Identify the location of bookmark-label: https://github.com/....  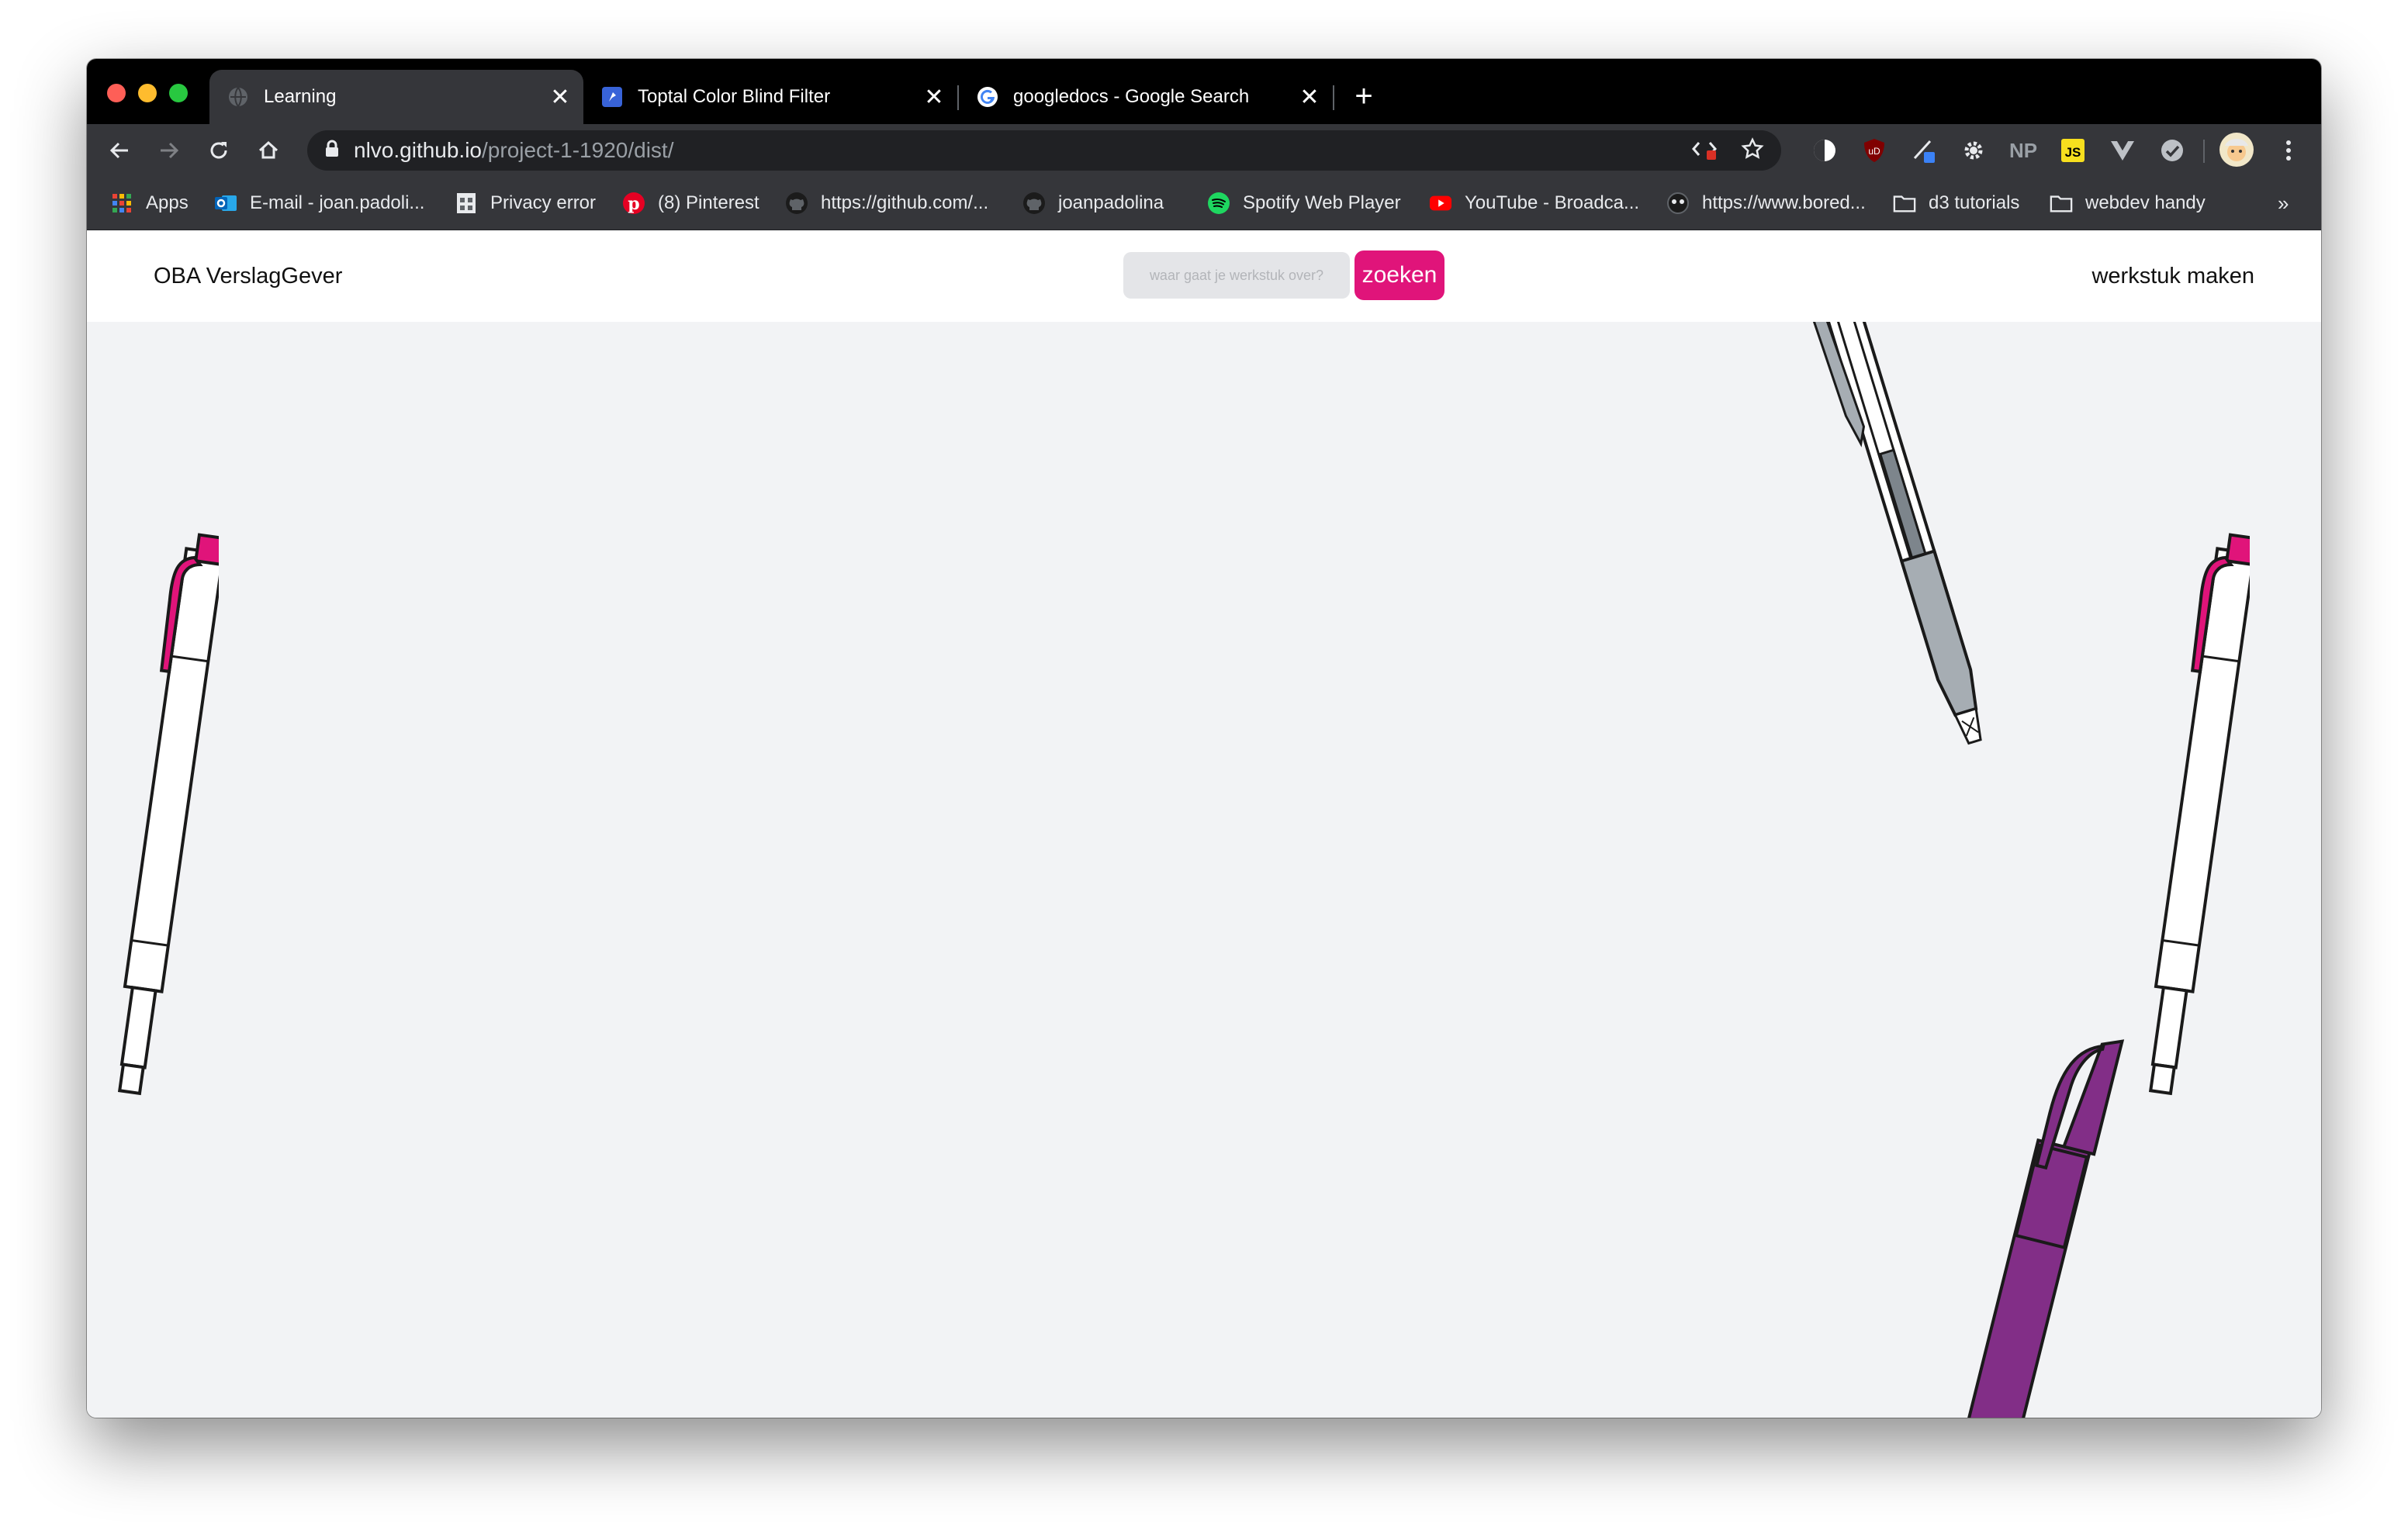
(905, 202).